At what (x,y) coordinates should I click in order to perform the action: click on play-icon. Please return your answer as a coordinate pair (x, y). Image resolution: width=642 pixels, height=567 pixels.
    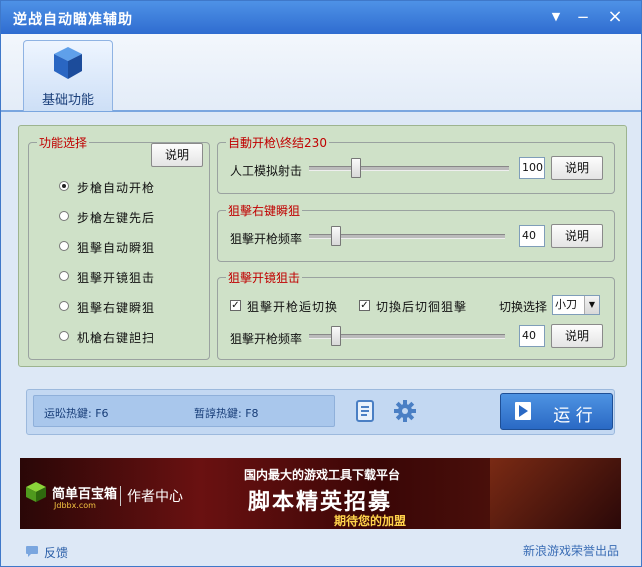
    Looking at the image, I should click on (523, 411).